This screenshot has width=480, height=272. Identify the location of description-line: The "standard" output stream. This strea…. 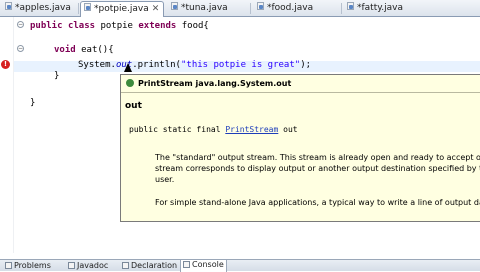
(317, 157).